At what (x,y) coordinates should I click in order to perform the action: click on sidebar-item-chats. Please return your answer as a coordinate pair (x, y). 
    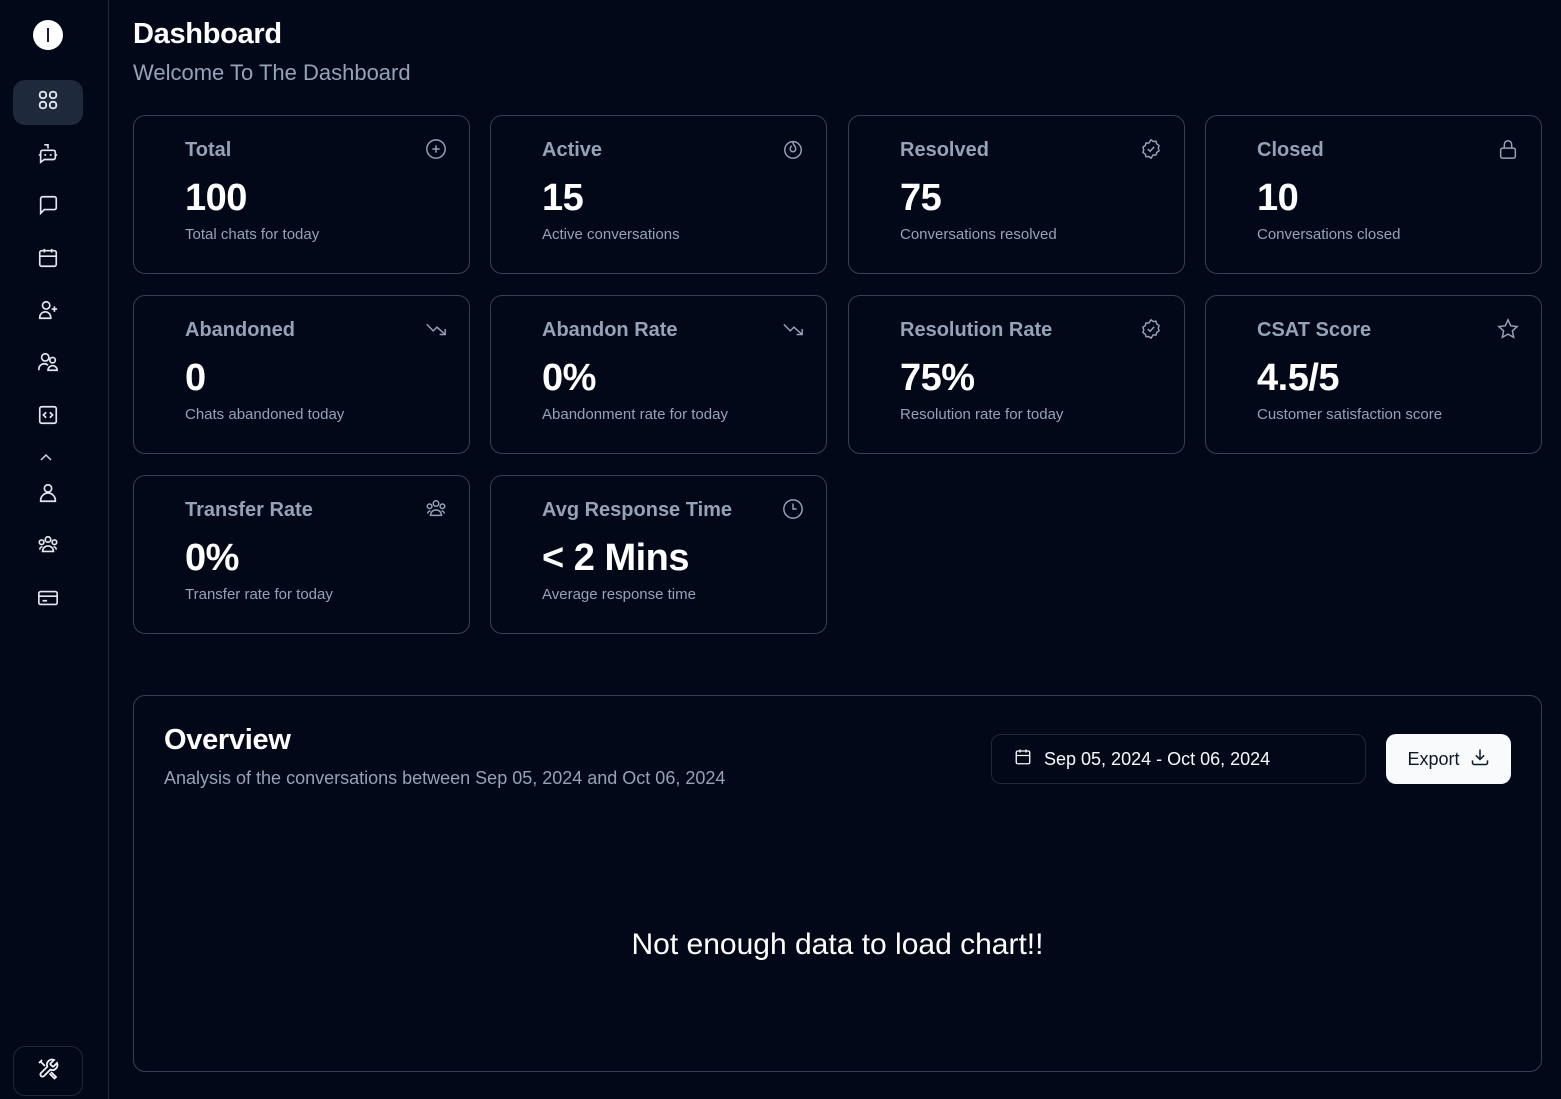
    Looking at the image, I should click on (48, 207).